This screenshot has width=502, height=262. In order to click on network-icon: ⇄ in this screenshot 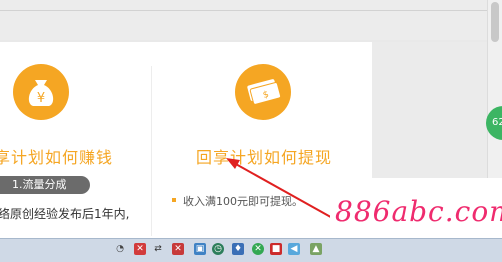, I will do `click(158, 249)`.